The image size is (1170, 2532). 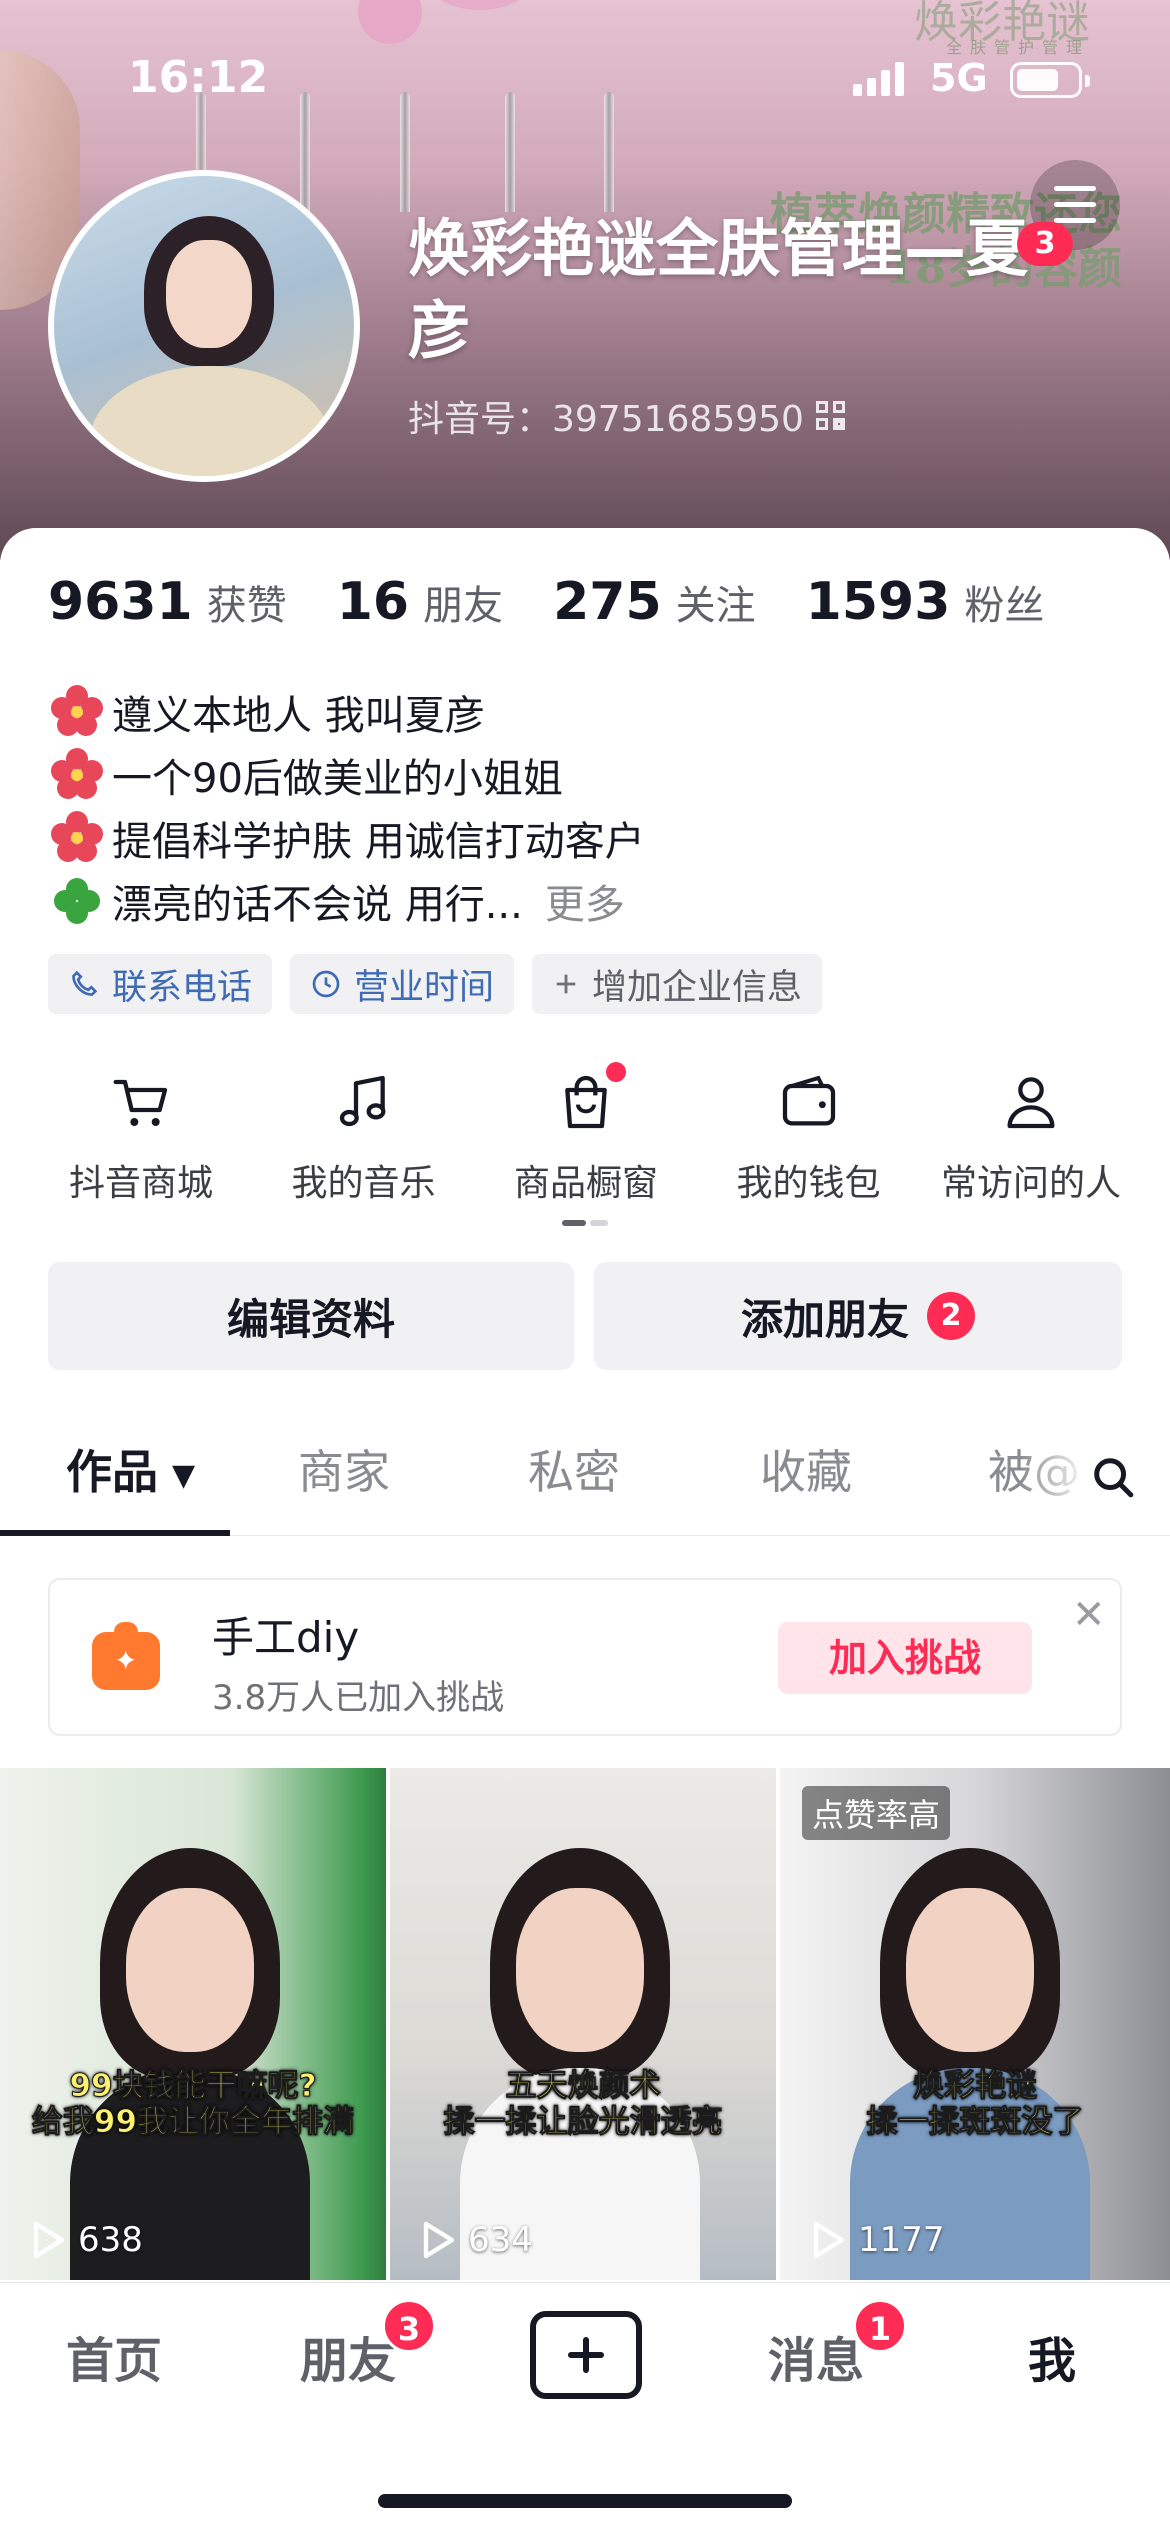 What do you see at coordinates (951, 1316) in the screenshot?
I see `add-friend-badge: 2` at bounding box center [951, 1316].